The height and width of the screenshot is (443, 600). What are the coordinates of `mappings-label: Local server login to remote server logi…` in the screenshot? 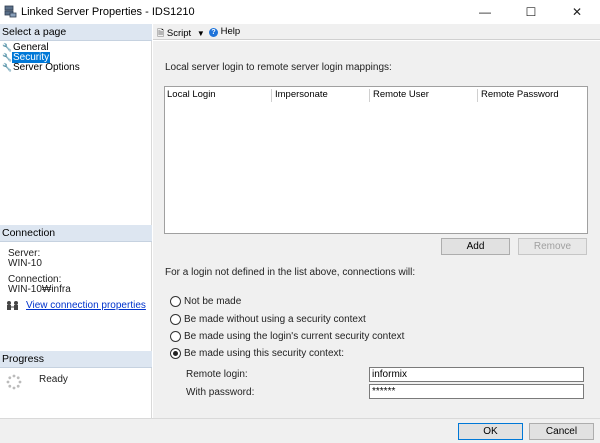 It's located at (278, 67).